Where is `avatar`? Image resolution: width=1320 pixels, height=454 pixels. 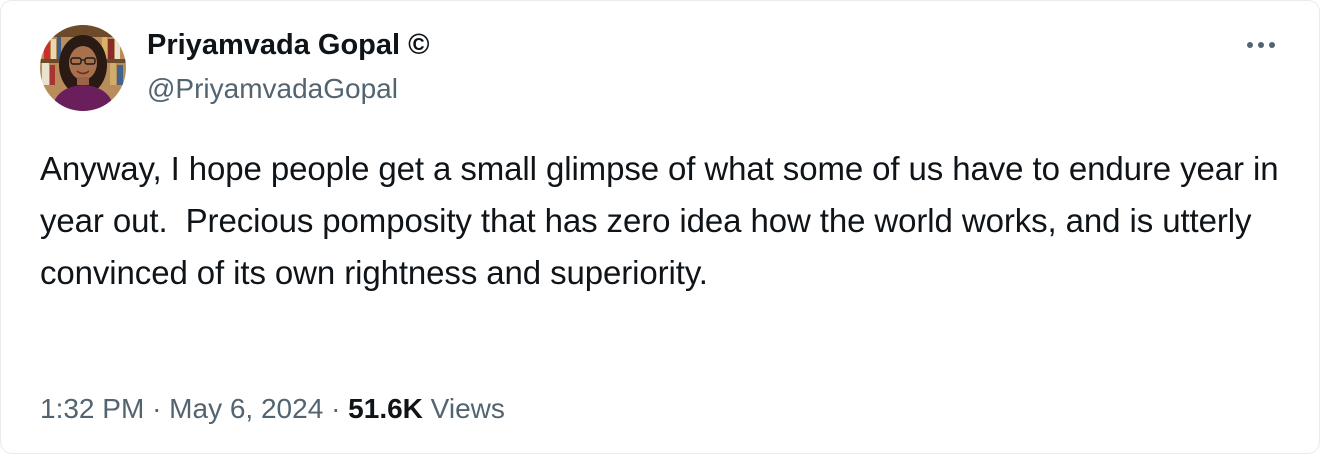 avatar is located at coordinates (83, 68).